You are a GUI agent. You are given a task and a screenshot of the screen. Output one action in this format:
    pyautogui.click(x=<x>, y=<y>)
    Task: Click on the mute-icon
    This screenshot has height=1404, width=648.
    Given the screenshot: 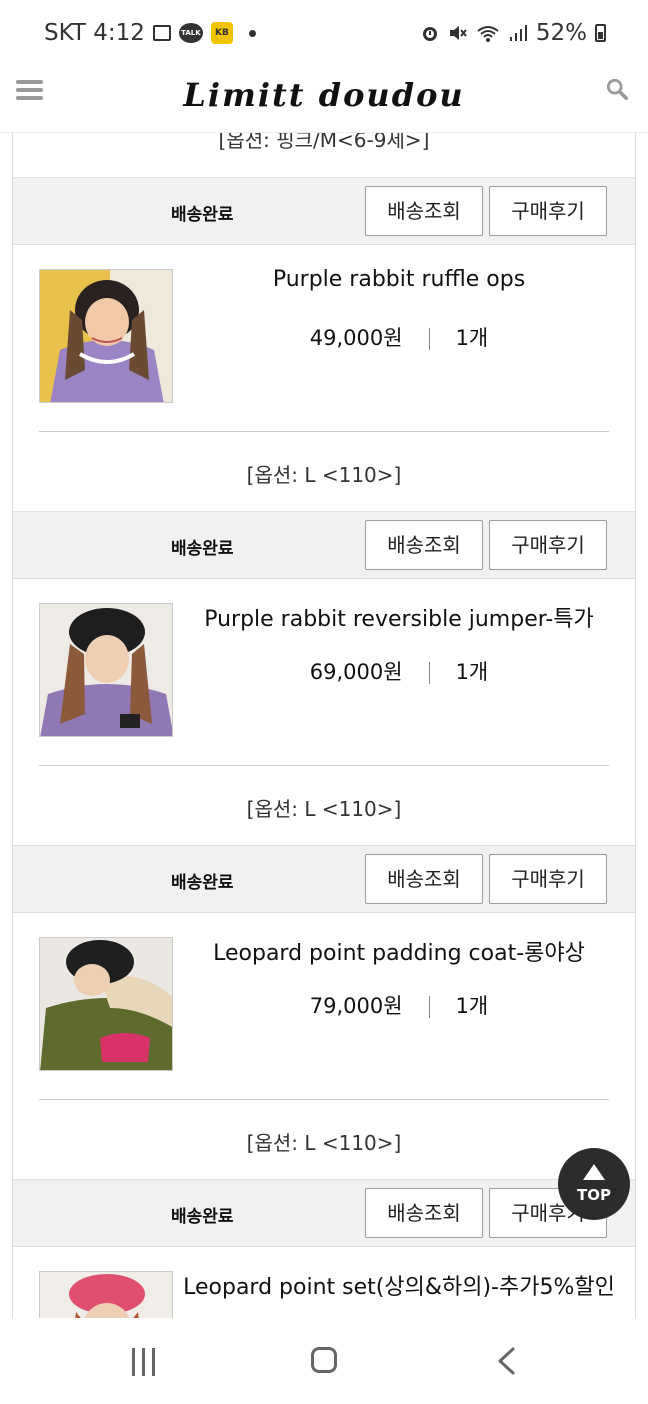 What is the action you would take?
    pyautogui.click(x=458, y=33)
    